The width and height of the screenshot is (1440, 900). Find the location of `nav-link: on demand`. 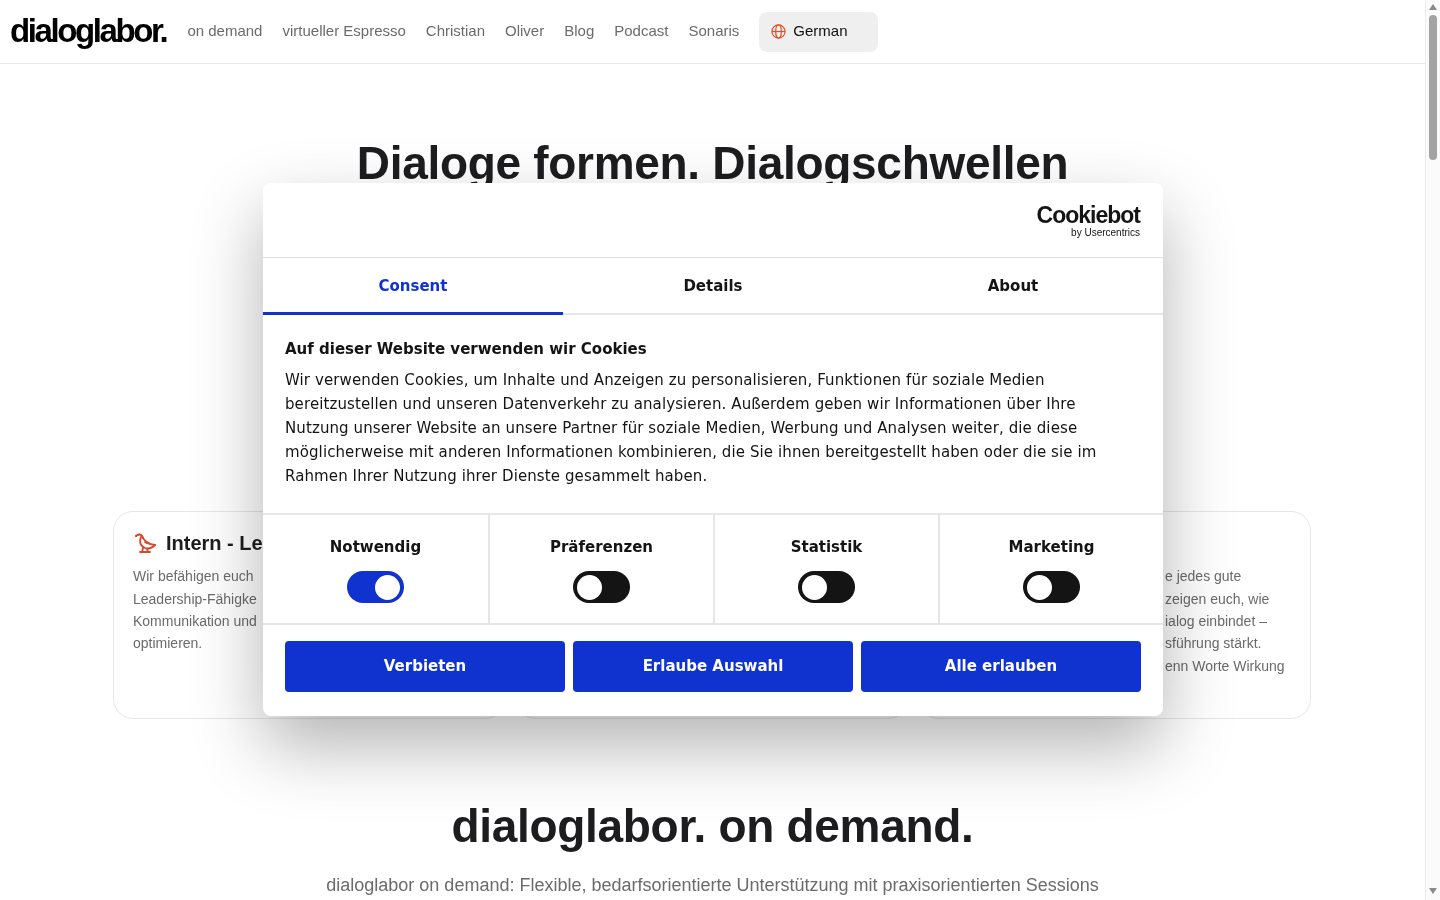

nav-link: on demand is located at coordinates (225, 31).